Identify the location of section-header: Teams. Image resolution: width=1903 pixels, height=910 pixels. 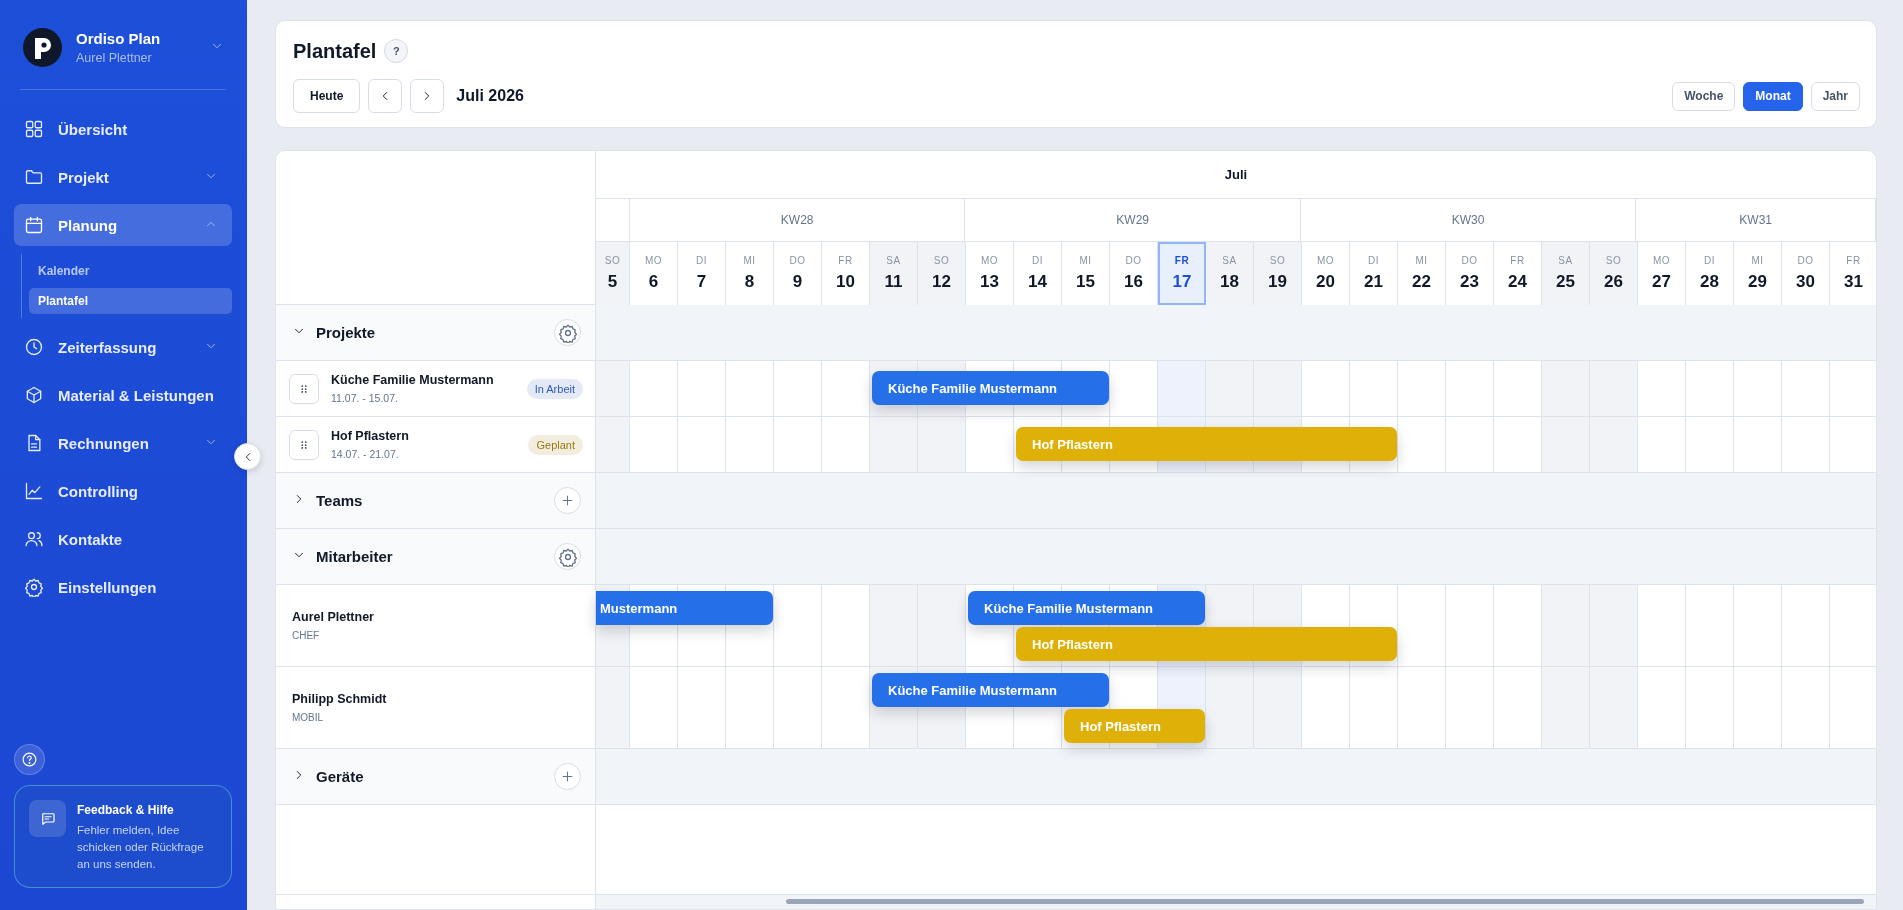
(436, 501).